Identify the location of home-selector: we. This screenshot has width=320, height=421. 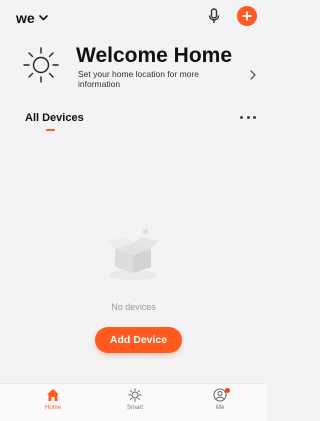
(32, 18).